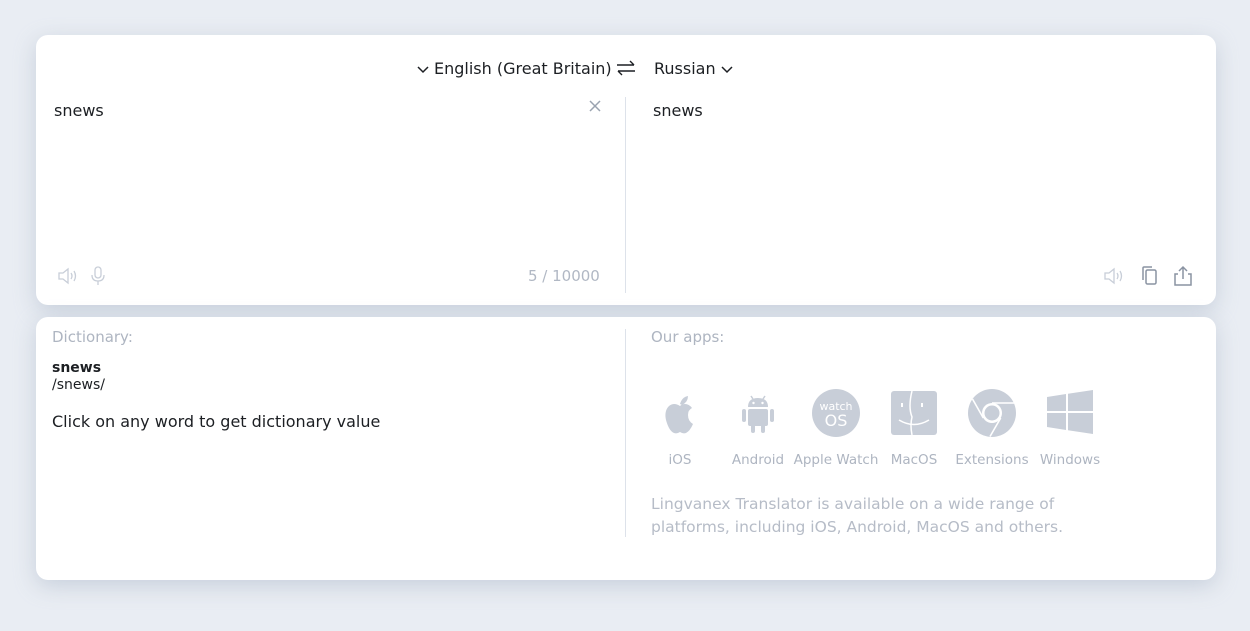  What do you see at coordinates (625, 433) in the screenshot?
I see `section-divider` at bounding box center [625, 433].